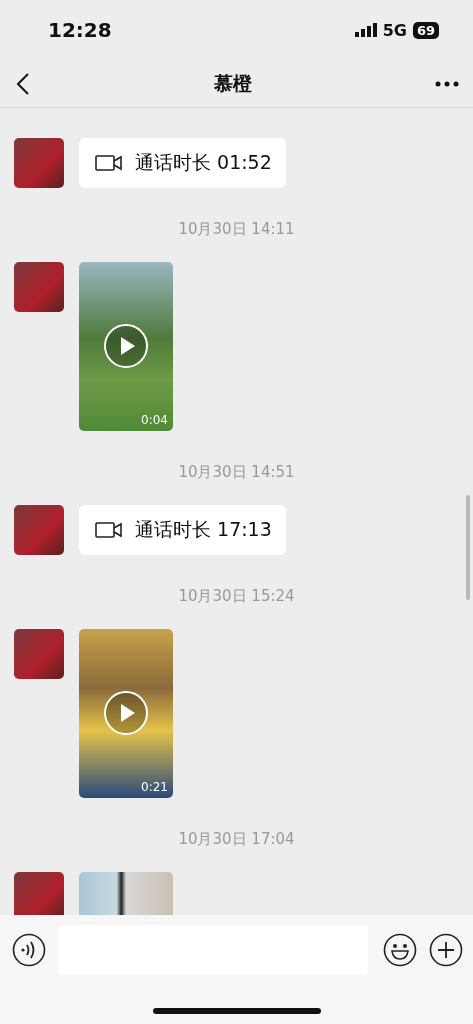 Image resolution: width=473 pixels, height=1024 pixels. What do you see at coordinates (80, 30) in the screenshot?
I see `status-time: 12:28` at bounding box center [80, 30].